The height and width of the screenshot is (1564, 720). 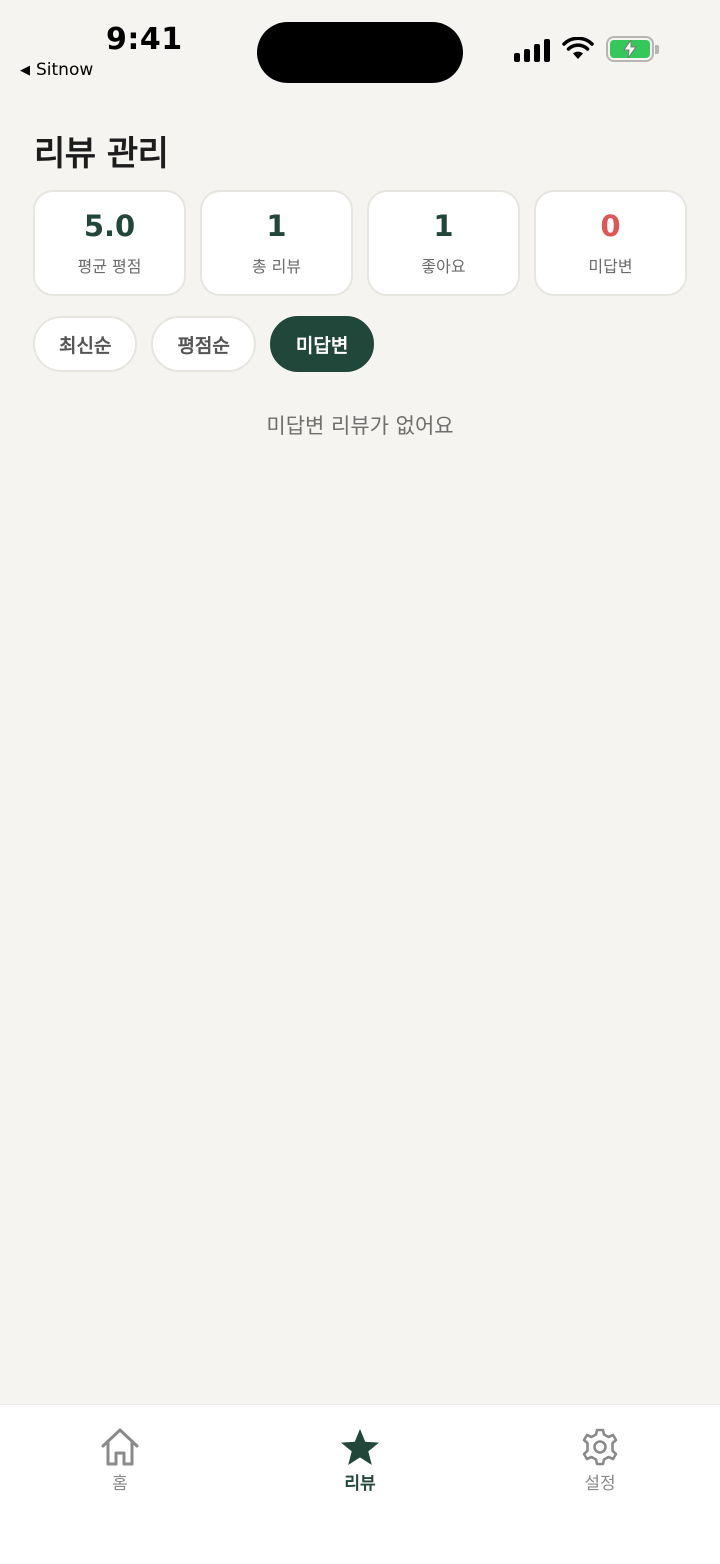 I want to click on dynamic-island, so click(x=360, y=52).